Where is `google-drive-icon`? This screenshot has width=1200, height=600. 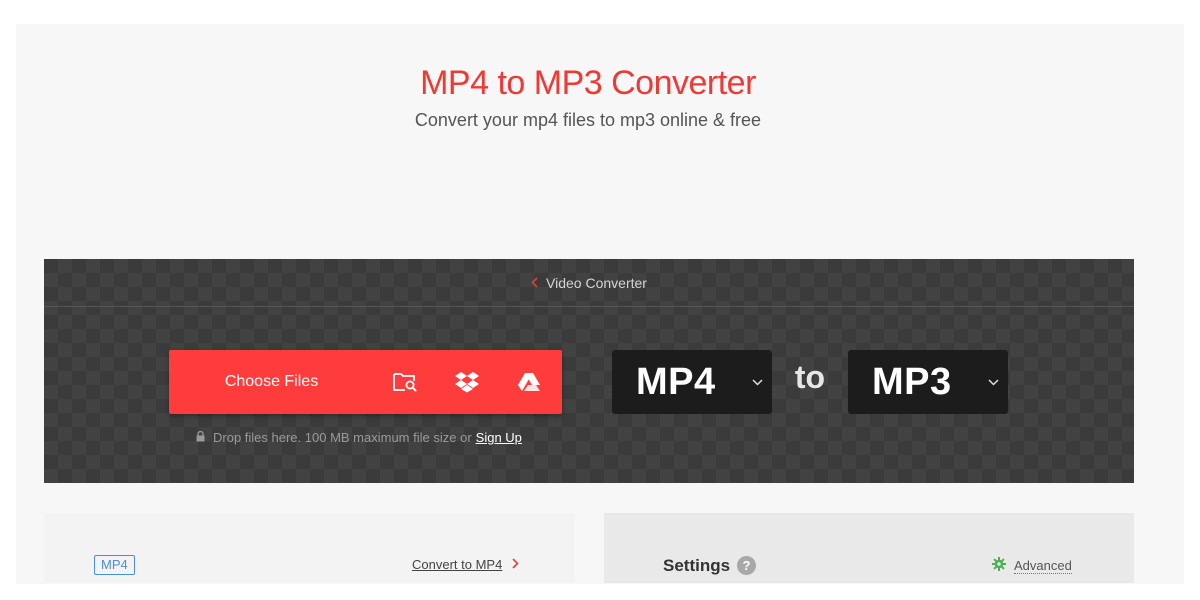
google-drive-icon is located at coordinates (529, 382).